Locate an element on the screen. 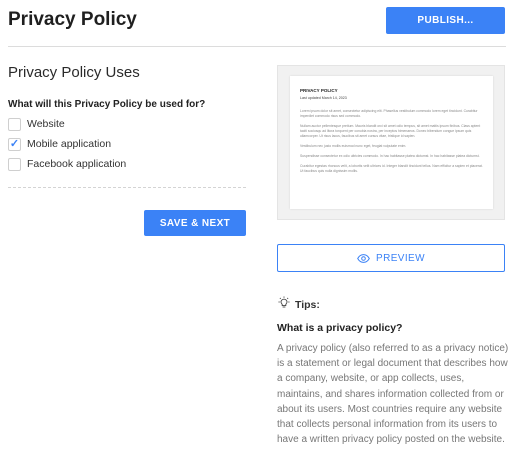  option-label: Facebook application is located at coordinates (77, 164).